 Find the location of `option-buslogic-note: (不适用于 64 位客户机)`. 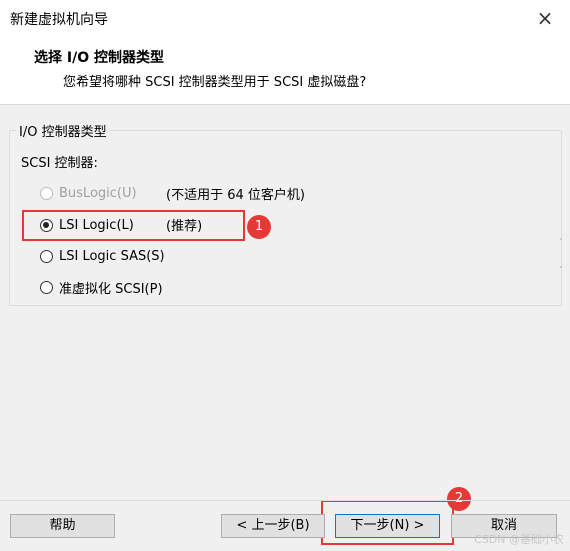

option-buslogic-note: (不适用于 64 位客户机) is located at coordinates (235, 195).